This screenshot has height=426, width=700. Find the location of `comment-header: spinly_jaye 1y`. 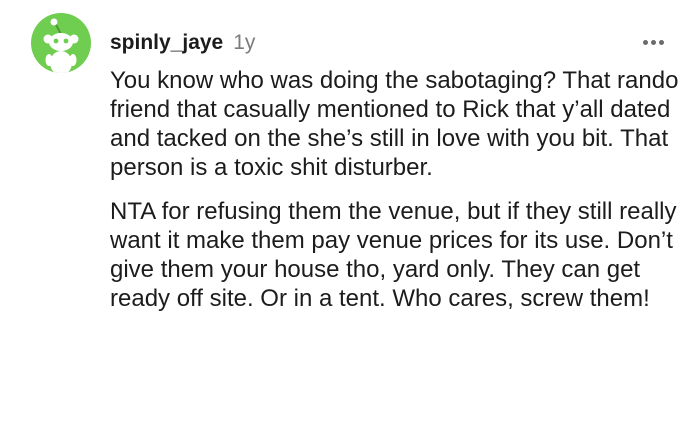

comment-header: spinly_jaye 1y is located at coordinates (182, 44).